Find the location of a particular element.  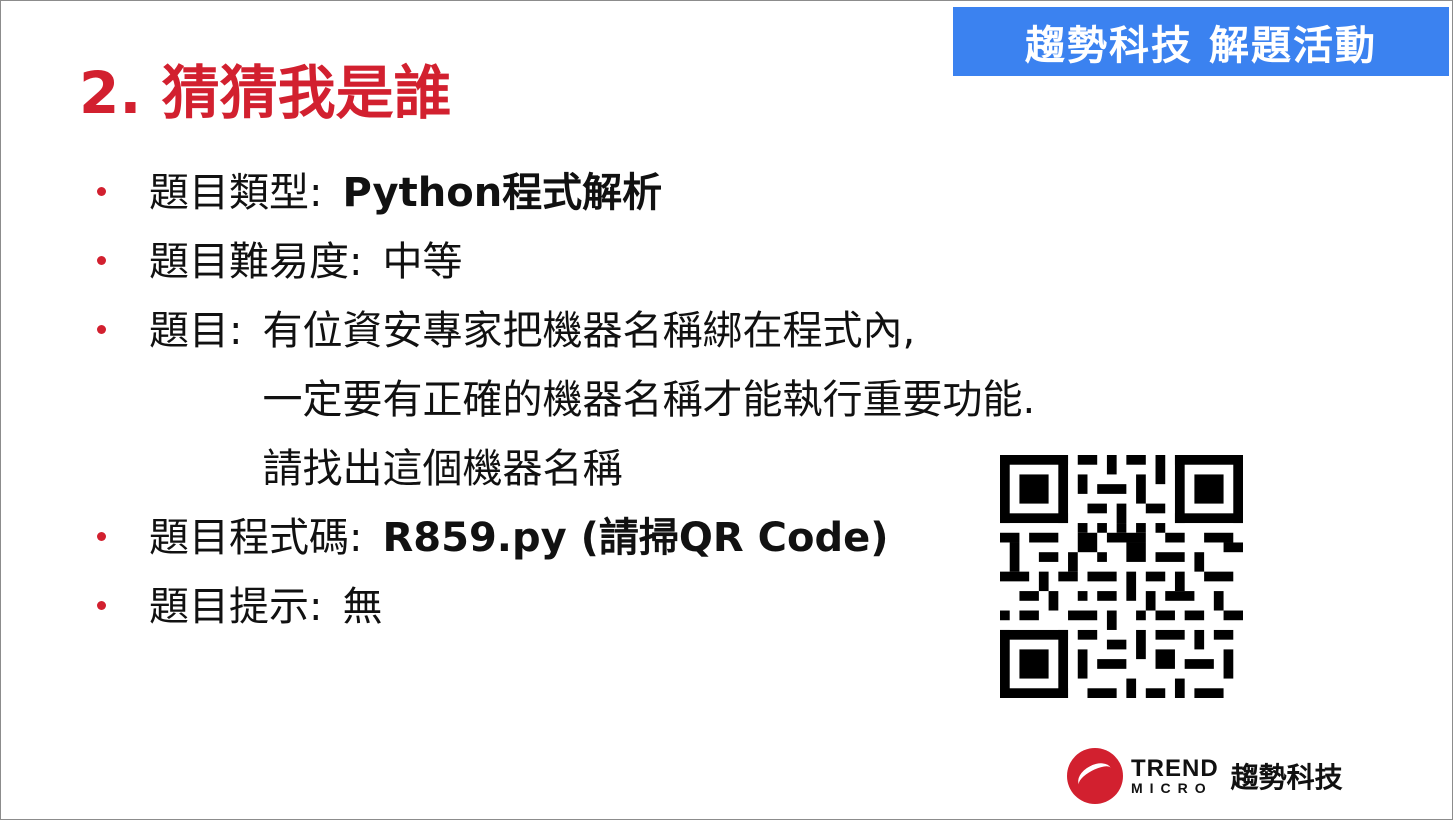

brand-chinese-name: 趨勢科技 is located at coordinates (1286, 777).